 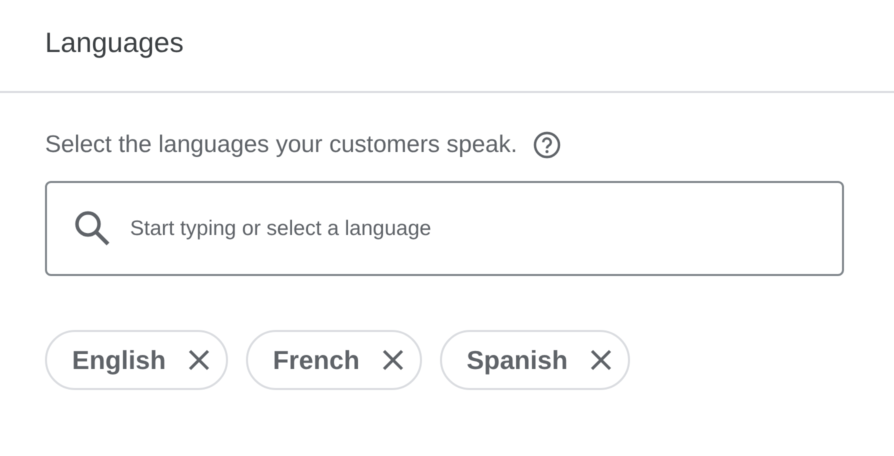 What do you see at coordinates (517, 360) in the screenshot?
I see `chip-label: Spanish` at bounding box center [517, 360].